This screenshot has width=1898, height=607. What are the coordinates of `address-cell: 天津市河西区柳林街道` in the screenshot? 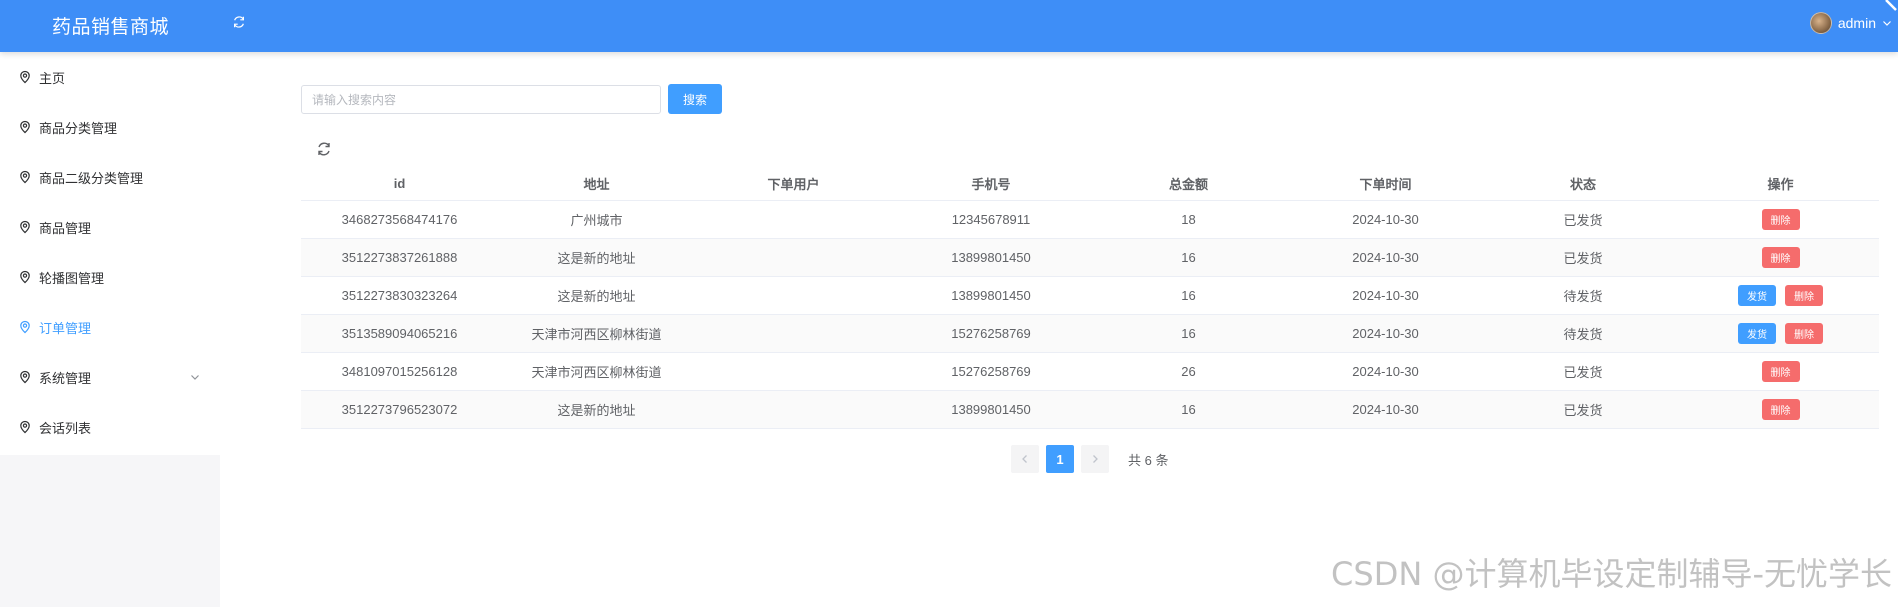 It's located at (596, 372).